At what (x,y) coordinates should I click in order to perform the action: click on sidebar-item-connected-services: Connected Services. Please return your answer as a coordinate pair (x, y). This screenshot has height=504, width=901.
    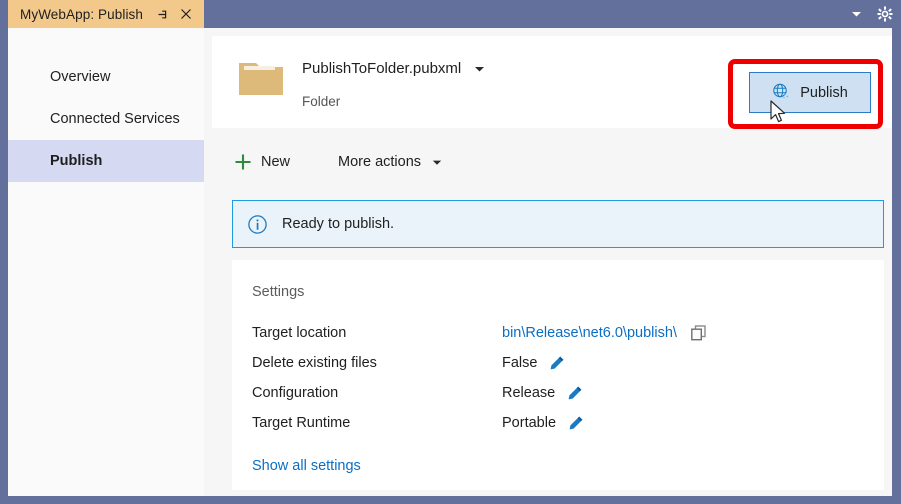
    Looking at the image, I should click on (106, 119).